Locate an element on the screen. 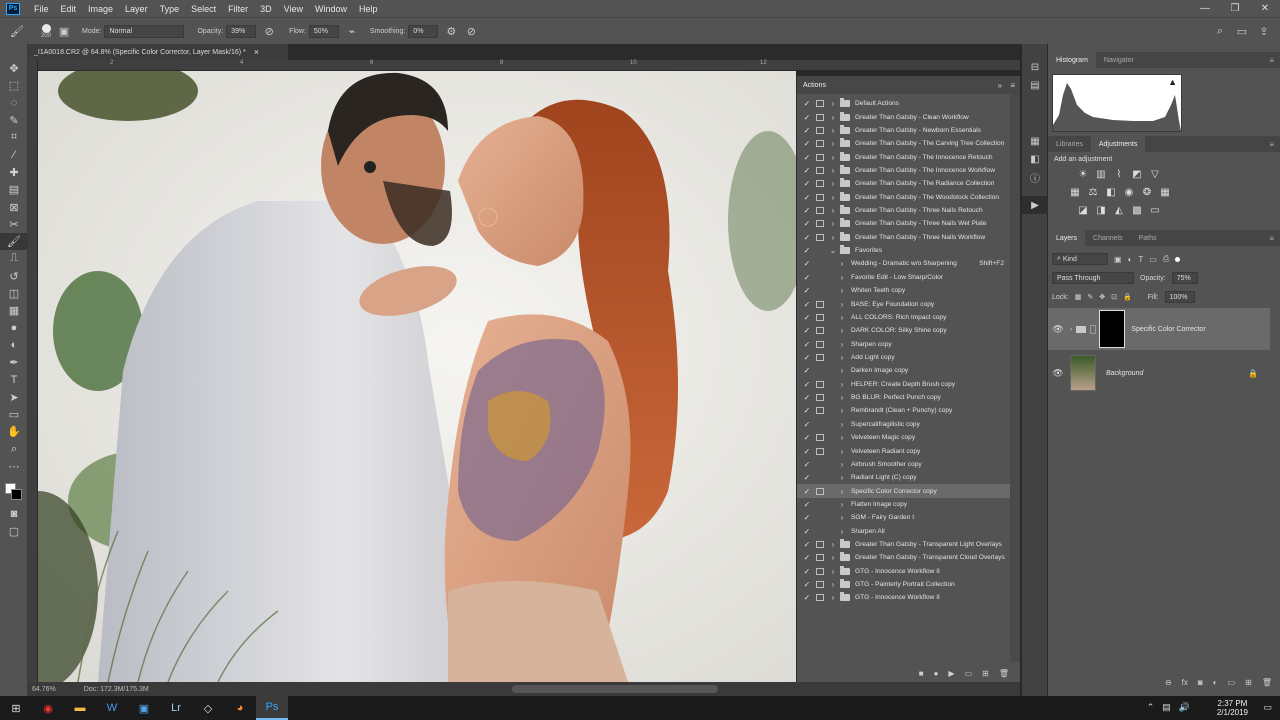 Image resolution: width=1280 pixels, height=720 pixels. action-row: ✓ › Greater Than Gatsby - Clean Workflow is located at coordinates (903, 116).